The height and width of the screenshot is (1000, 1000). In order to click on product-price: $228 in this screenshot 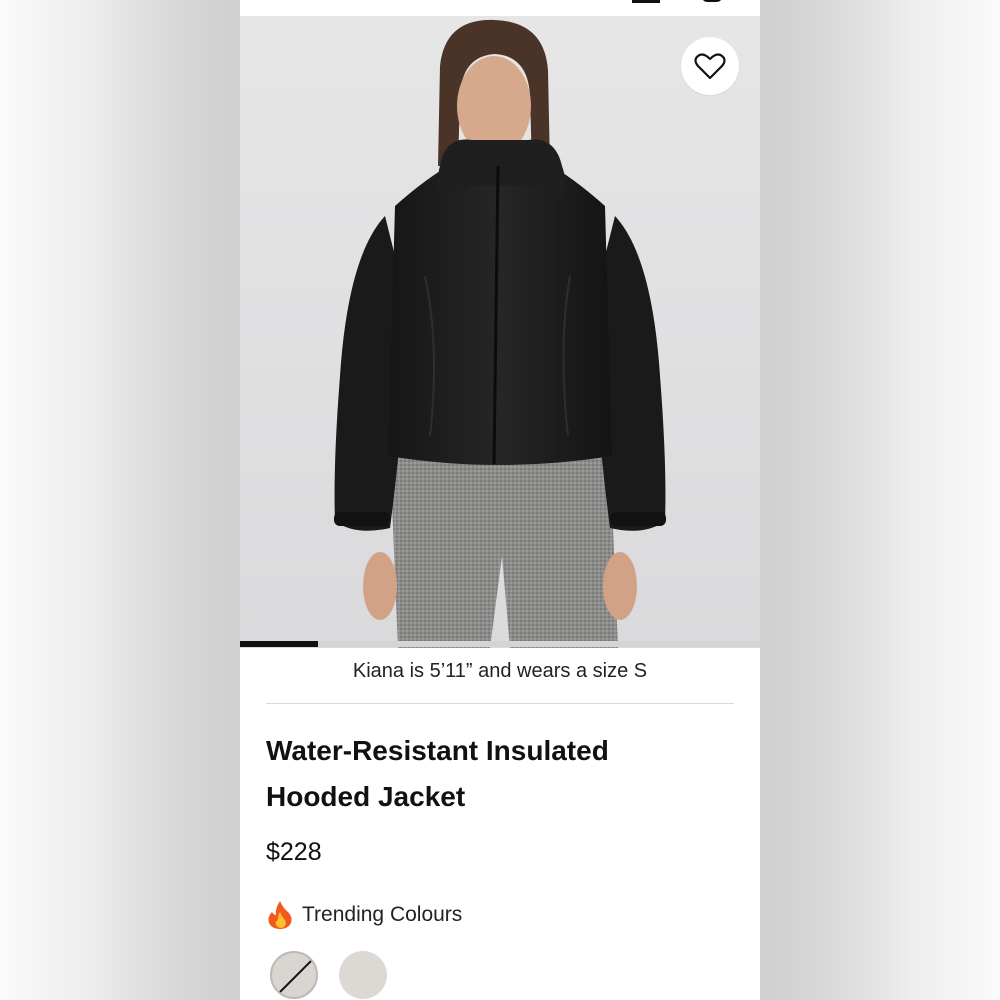, I will do `click(294, 852)`.